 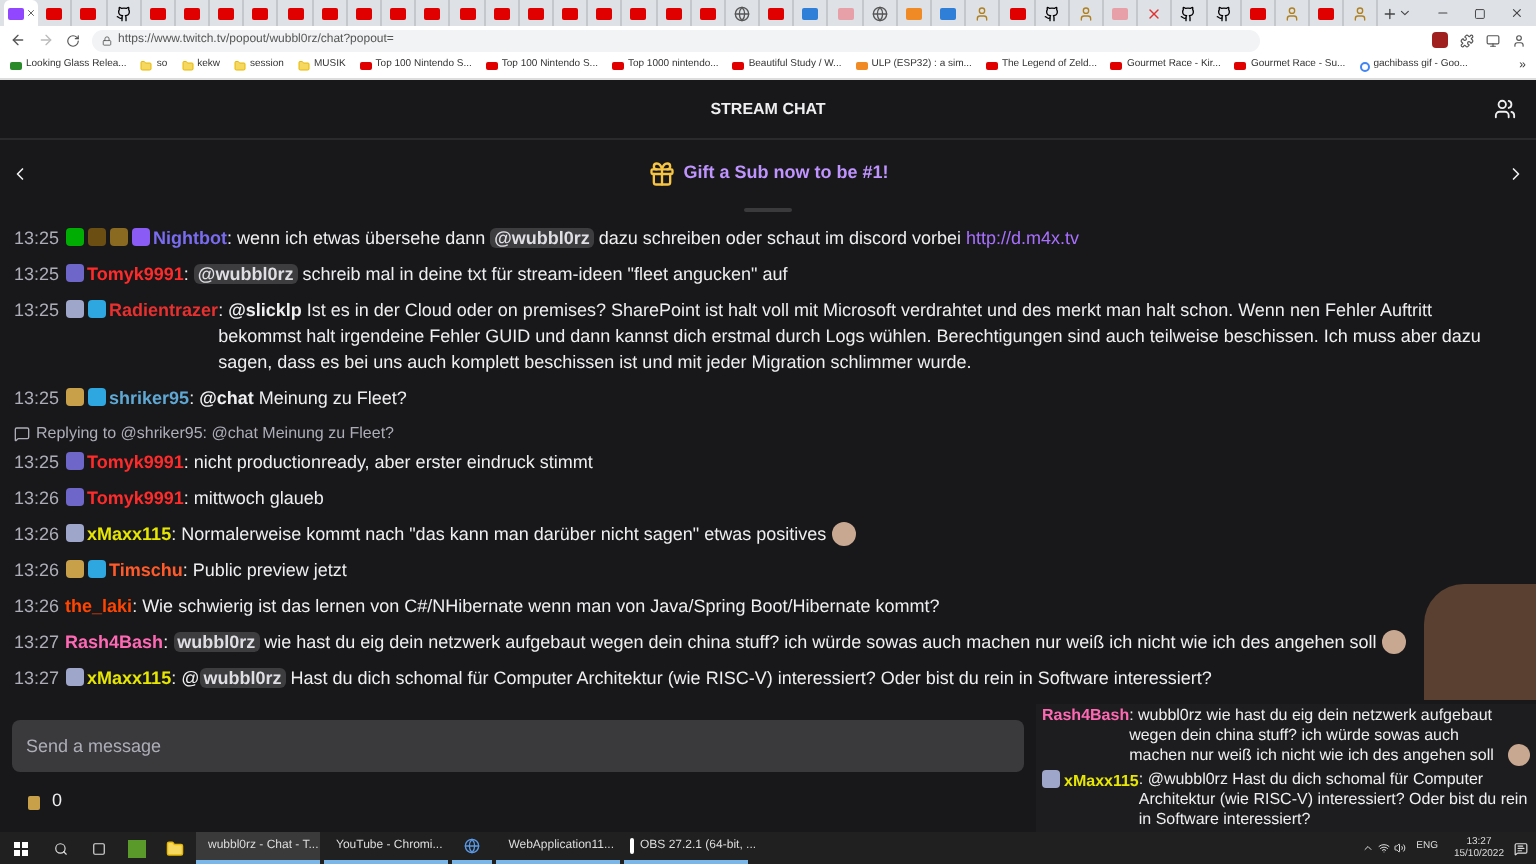 I want to click on message-text: : mittwoch glaueb, so click(x=253, y=497).